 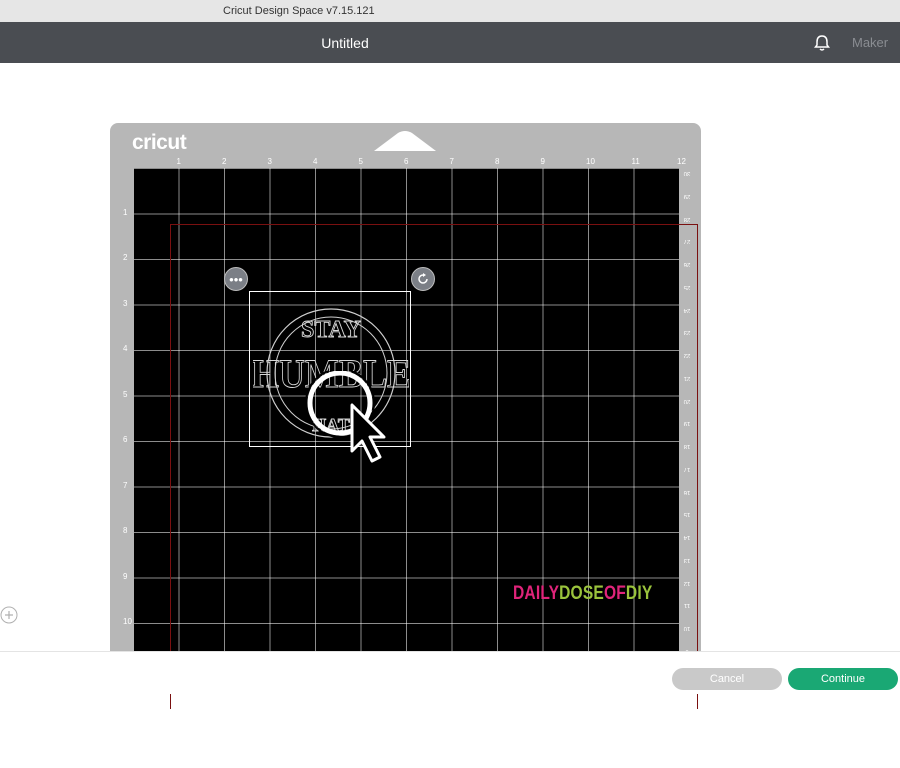 I want to click on more-options-button: •••, so click(x=236, y=279).